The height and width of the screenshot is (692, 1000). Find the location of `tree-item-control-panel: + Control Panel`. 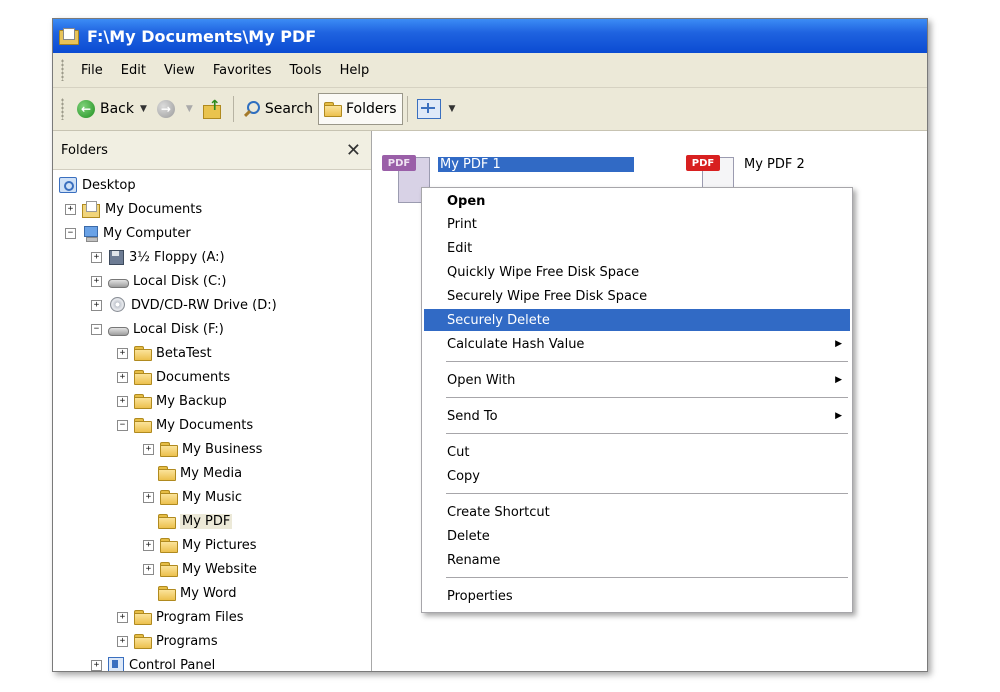

tree-item-control-panel: + Control Panel is located at coordinates (153, 663).